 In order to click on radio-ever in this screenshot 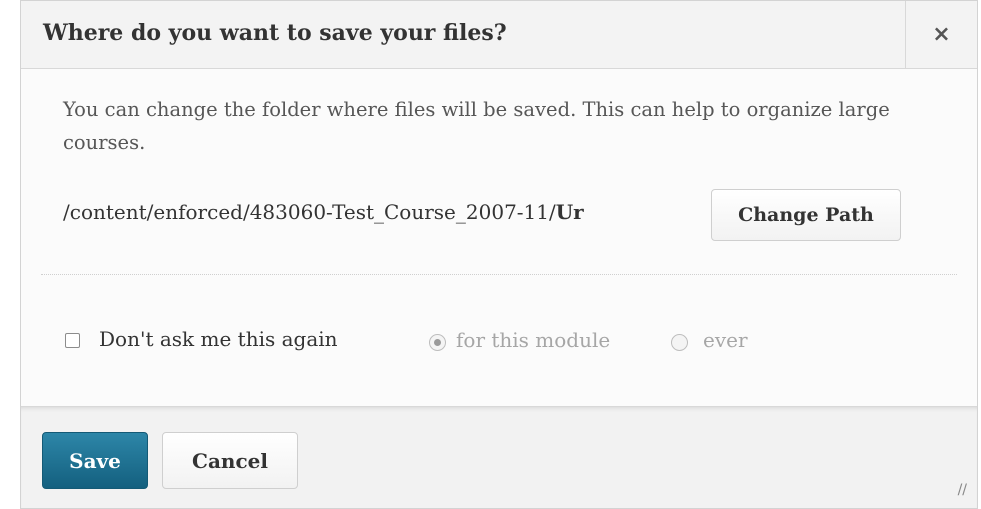, I will do `click(679, 342)`.